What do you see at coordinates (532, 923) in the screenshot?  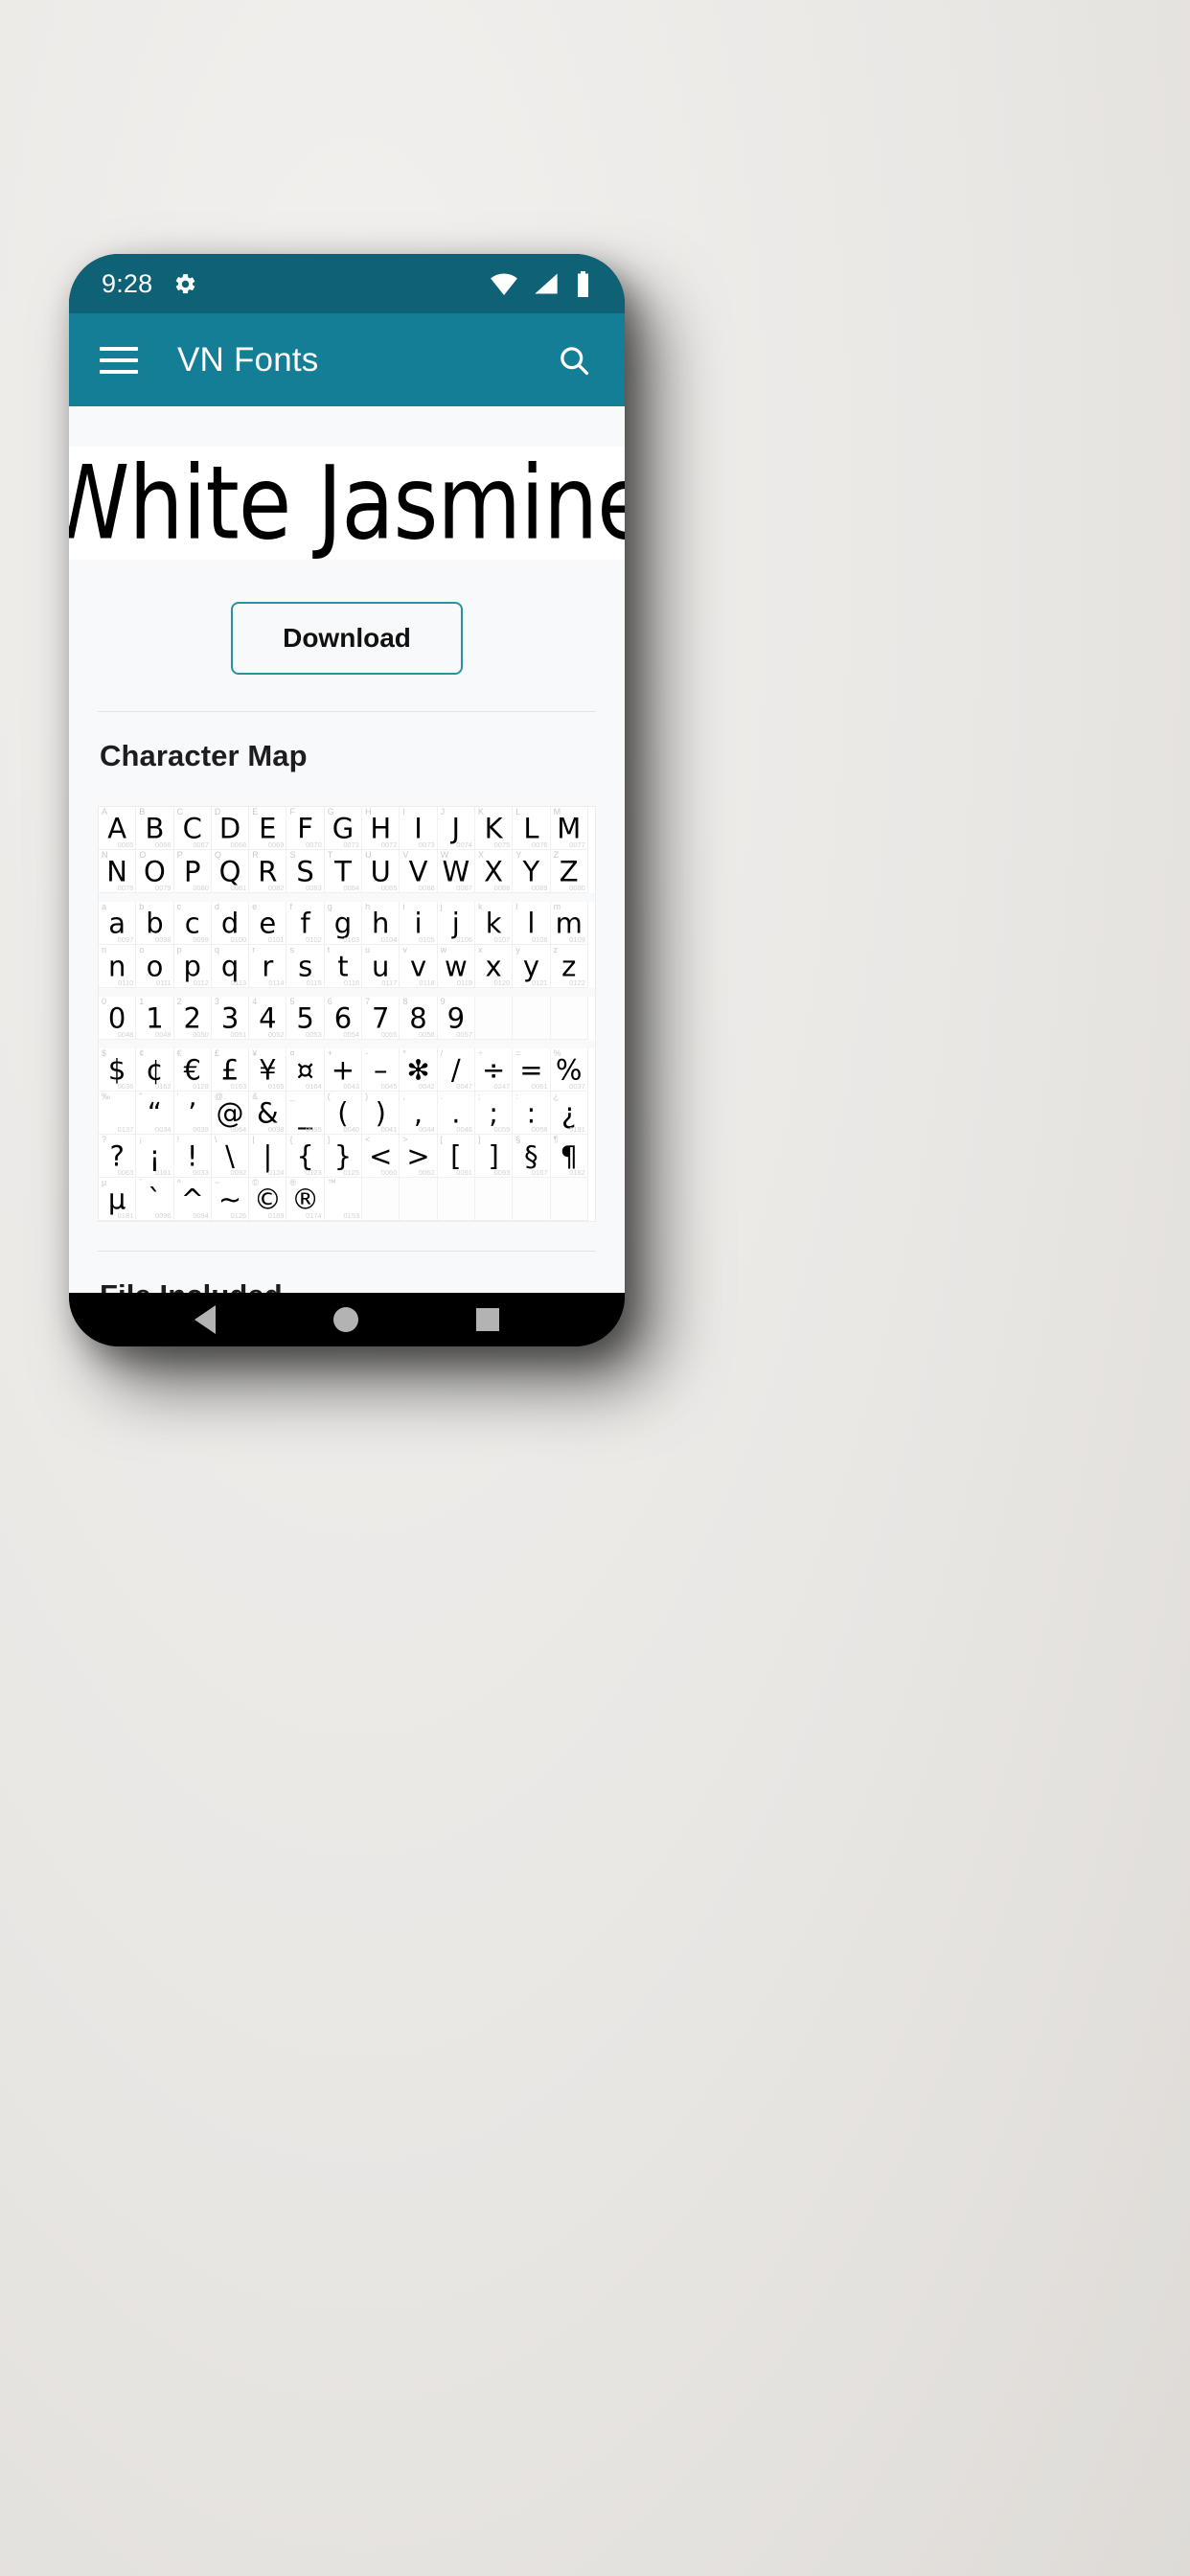 I see `character-cell: l l 0108` at bounding box center [532, 923].